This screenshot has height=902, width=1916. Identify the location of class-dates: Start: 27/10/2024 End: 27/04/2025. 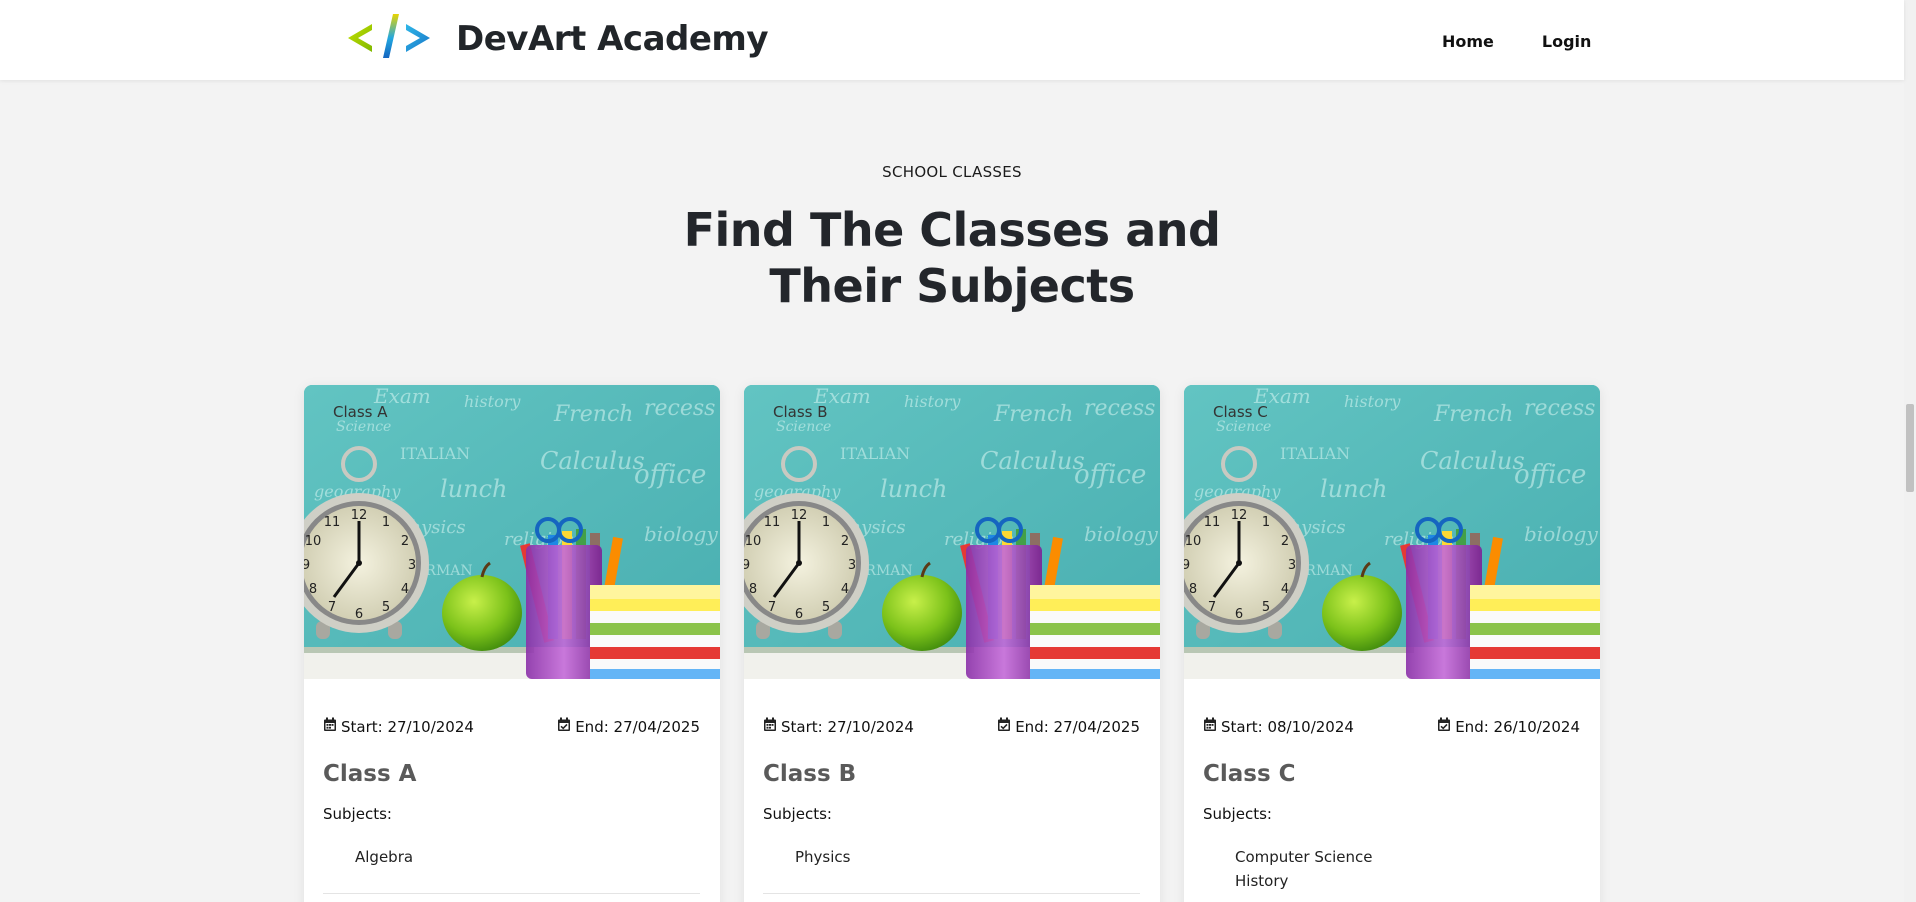
(511, 726).